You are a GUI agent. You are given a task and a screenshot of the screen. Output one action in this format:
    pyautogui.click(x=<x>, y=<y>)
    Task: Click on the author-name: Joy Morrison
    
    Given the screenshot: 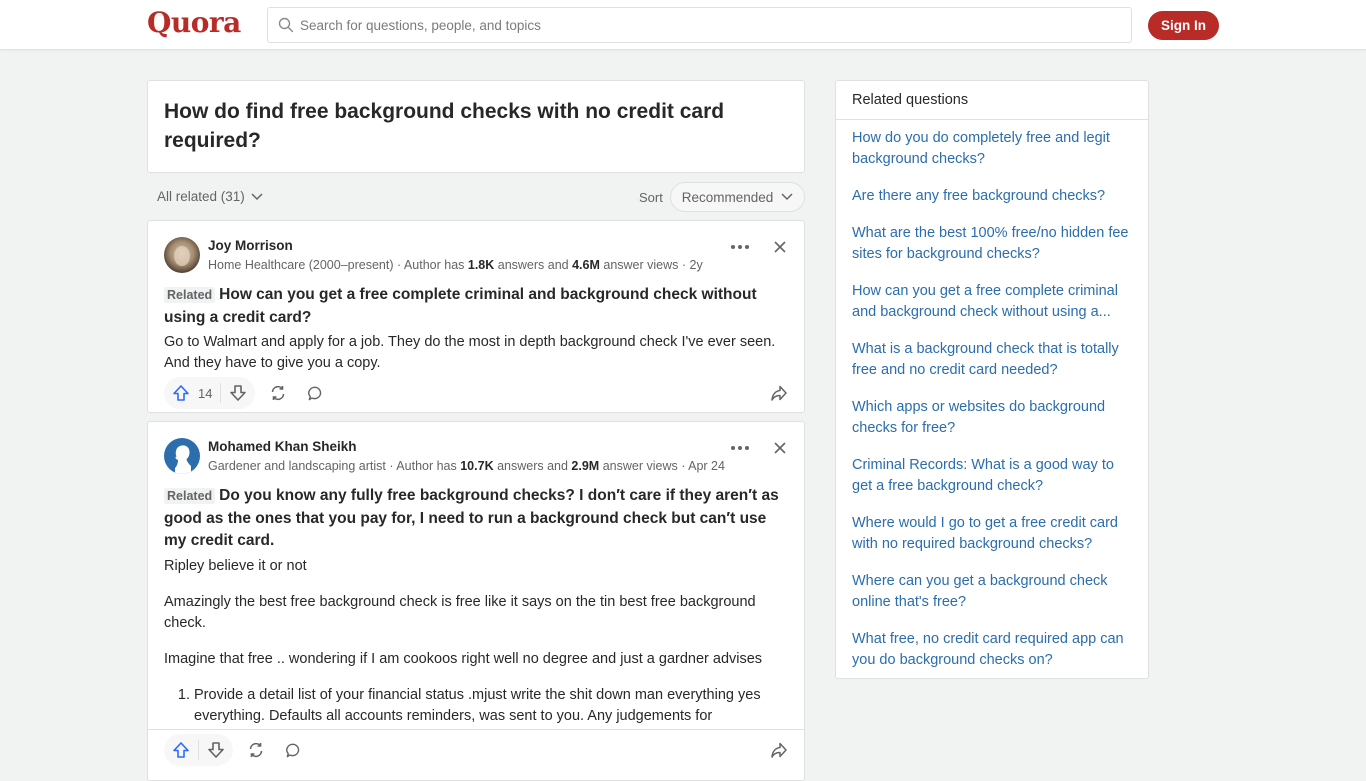 What is the action you would take?
    pyautogui.click(x=455, y=246)
    